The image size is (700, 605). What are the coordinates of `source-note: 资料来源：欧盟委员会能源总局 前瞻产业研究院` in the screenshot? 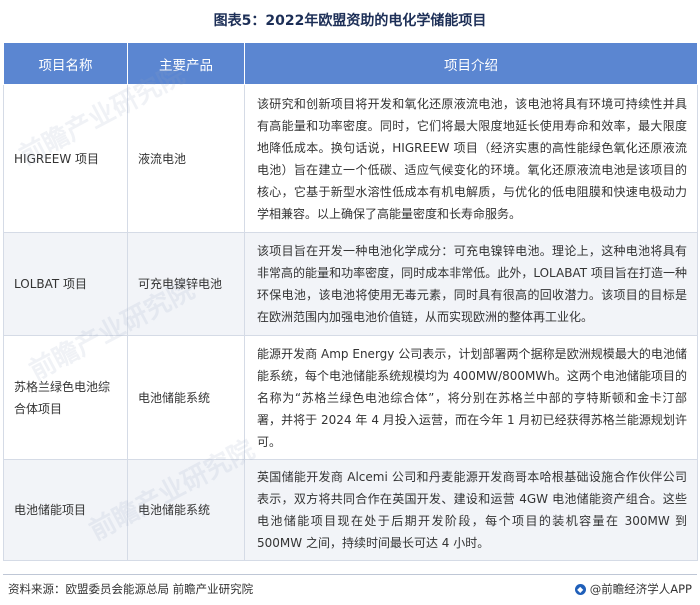 It's located at (131, 589).